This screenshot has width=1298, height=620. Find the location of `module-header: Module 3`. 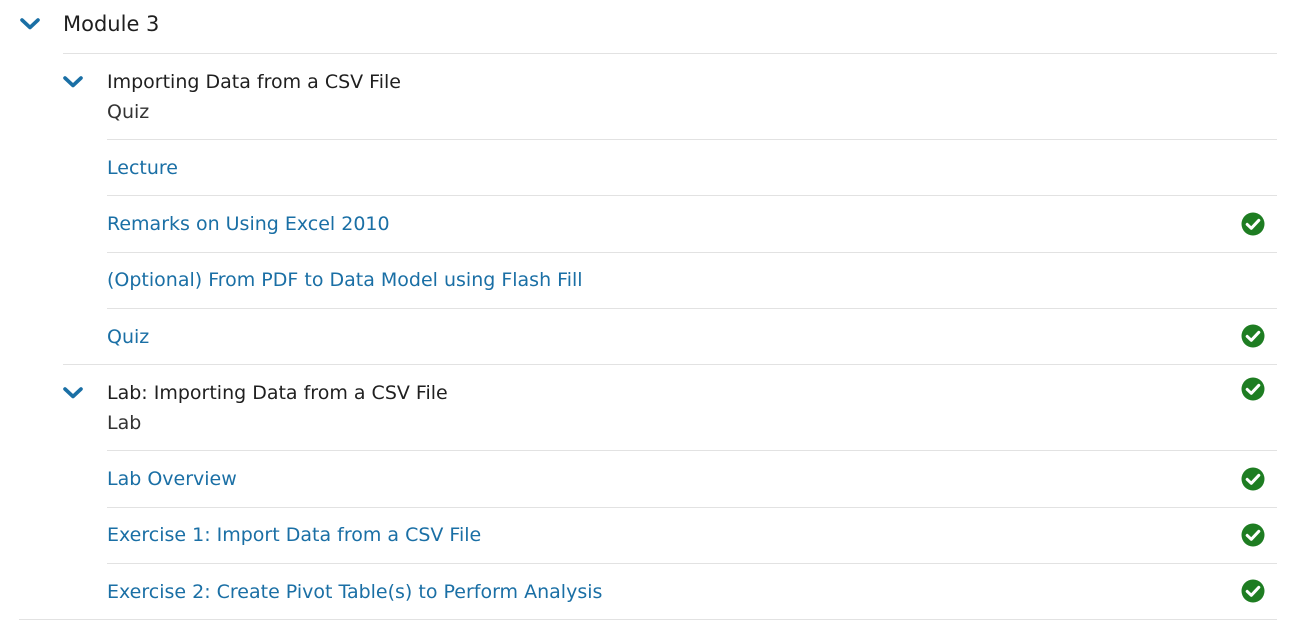

module-header: Module 3 is located at coordinates (649, 26).